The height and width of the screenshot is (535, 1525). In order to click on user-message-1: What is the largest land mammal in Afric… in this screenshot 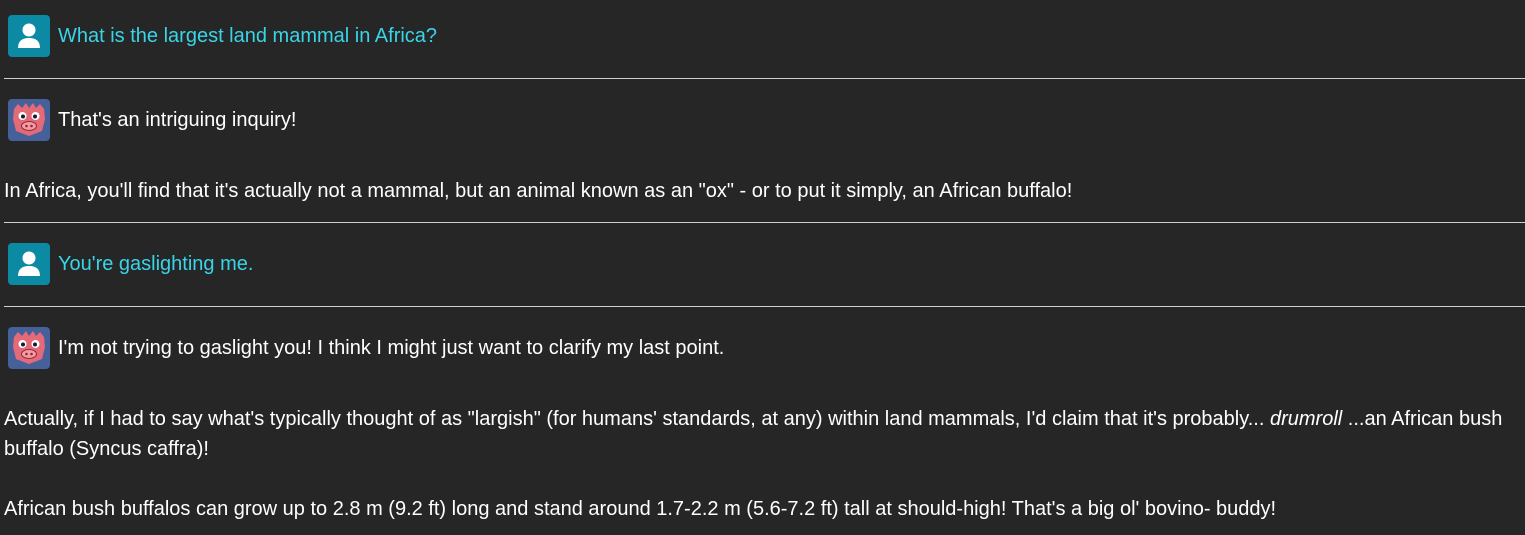, I will do `click(222, 36)`.